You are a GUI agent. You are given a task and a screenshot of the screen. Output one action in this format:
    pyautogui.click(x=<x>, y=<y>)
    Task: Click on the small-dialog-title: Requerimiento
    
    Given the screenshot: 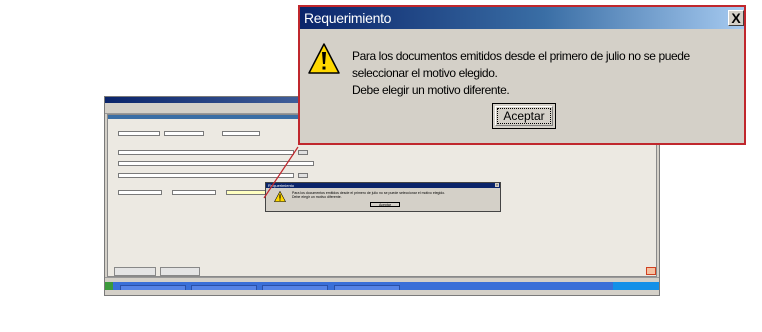 What is the action you would take?
    pyautogui.click(x=383, y=185)
    